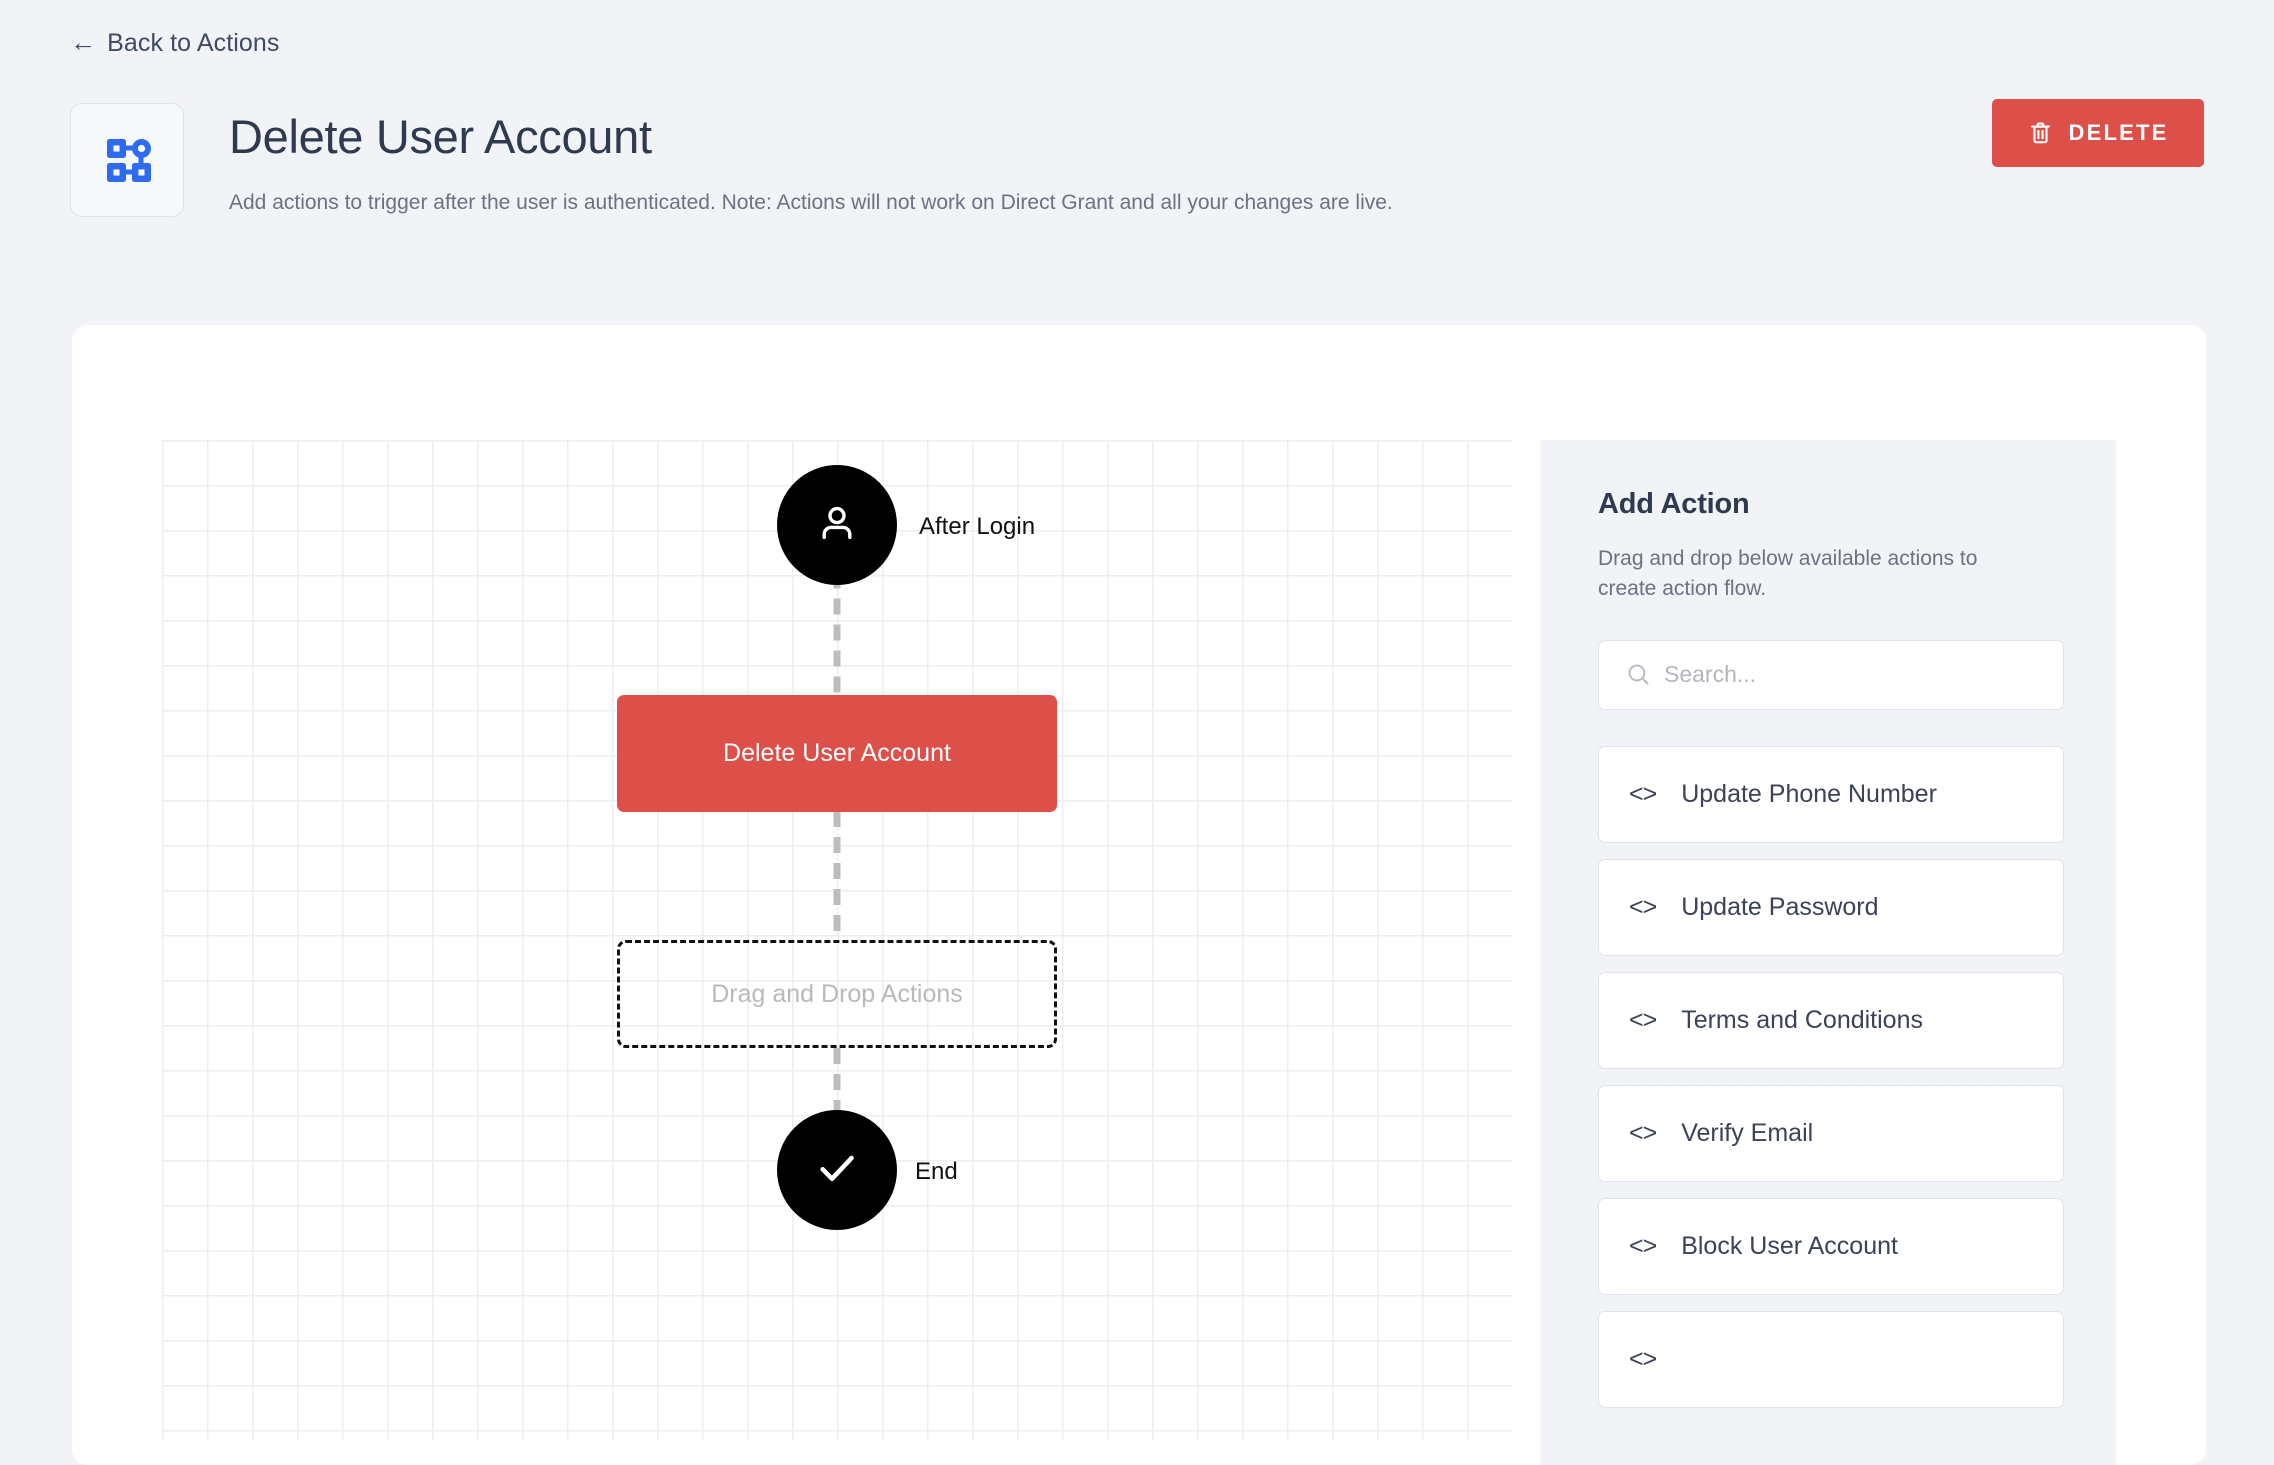 The width and height of the screenshot is (2274, 1465). I want to click on back-to-actions-label: Back to Actions, so click(193, 42).